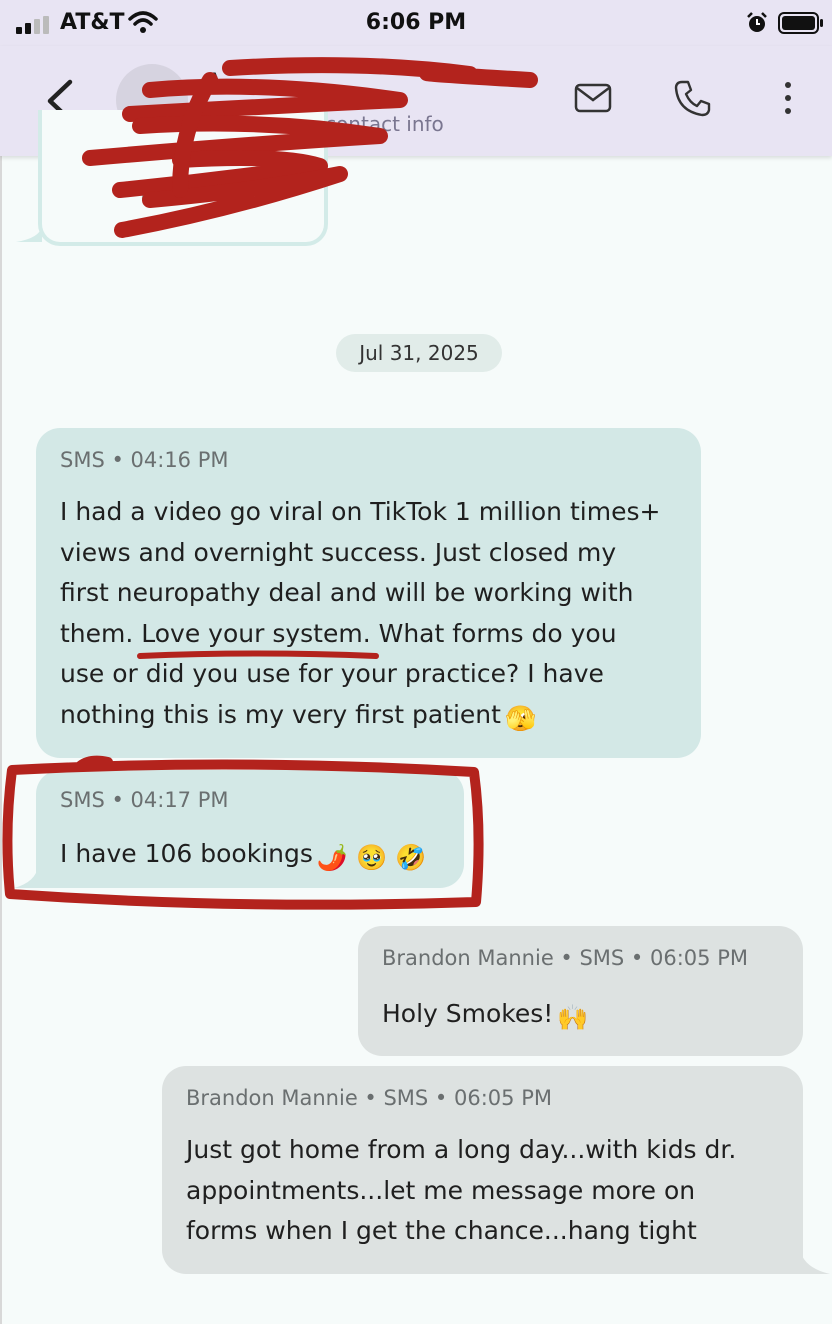  I want to click on mail-icon, so click(594, 98).